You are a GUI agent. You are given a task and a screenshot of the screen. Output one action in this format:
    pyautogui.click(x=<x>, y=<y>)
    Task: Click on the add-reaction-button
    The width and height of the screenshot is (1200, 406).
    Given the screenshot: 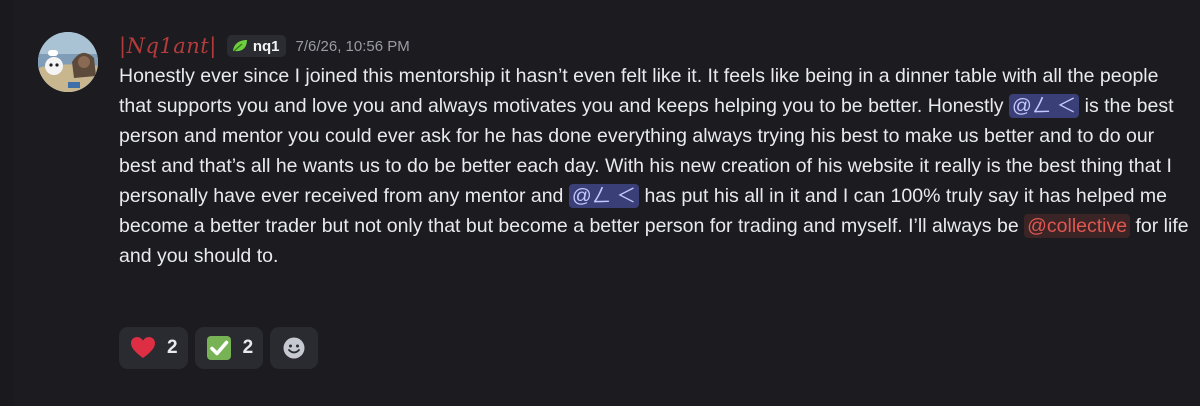 What is the action you would take?
    pyautogui.click(x=294, y=348)
    